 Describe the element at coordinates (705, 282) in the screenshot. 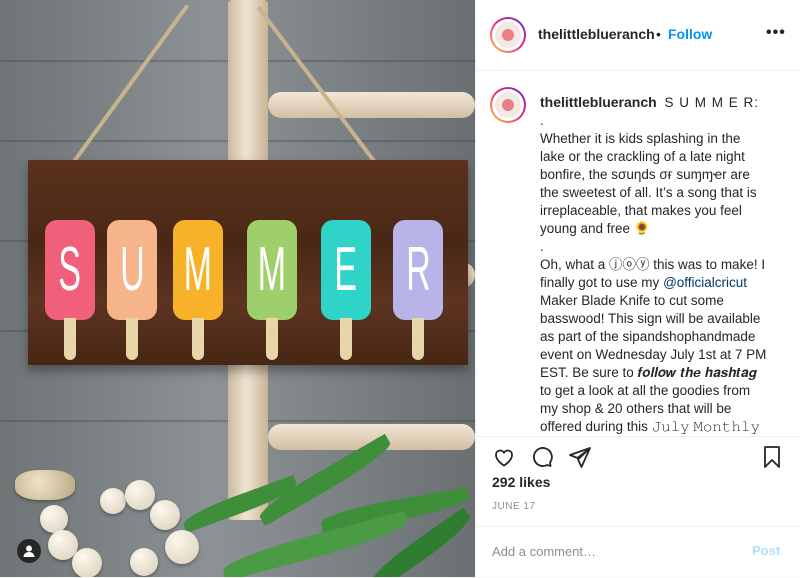

I see `mention-link: @officialcricut` at that location.